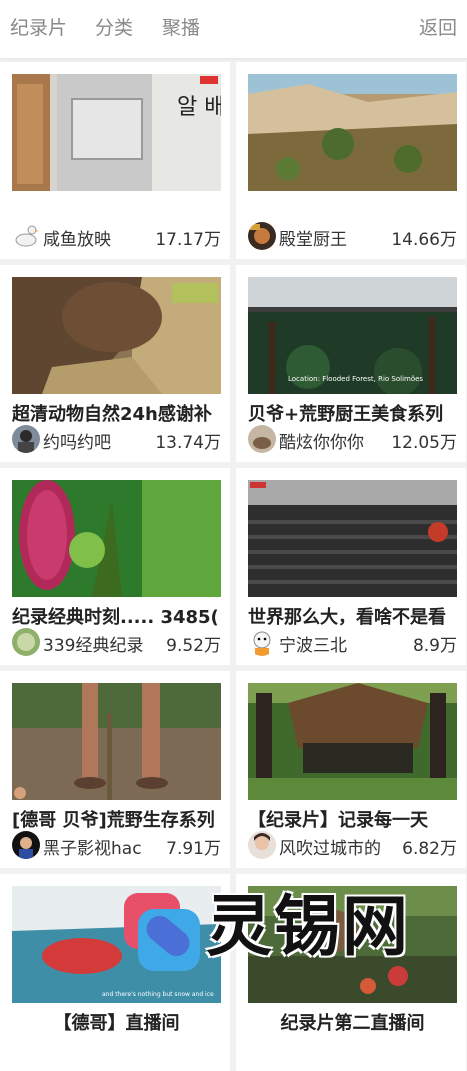  What do you see at coordinates (92, 849) in the screenshot?
I see `uploader-name: 黑子影视hac` at bounding box center [92, 849].